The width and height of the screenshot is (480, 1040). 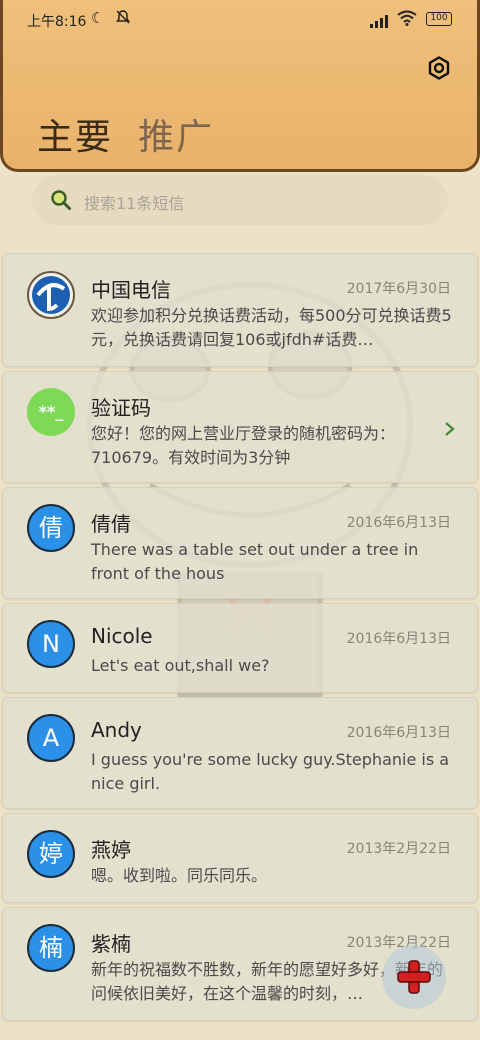 What do you see at coordinates (179, 875) in the screenshot?
I see `message-preview: 嗯。收到啦。同乐同乐。` at bounding box center [179, 875].